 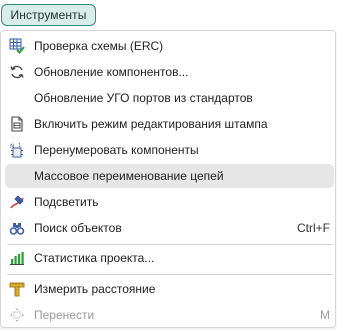 I want to click on menu-item-update-port-symbols: Обновление УГО портов из стандартов, so click(x=169, y=98).